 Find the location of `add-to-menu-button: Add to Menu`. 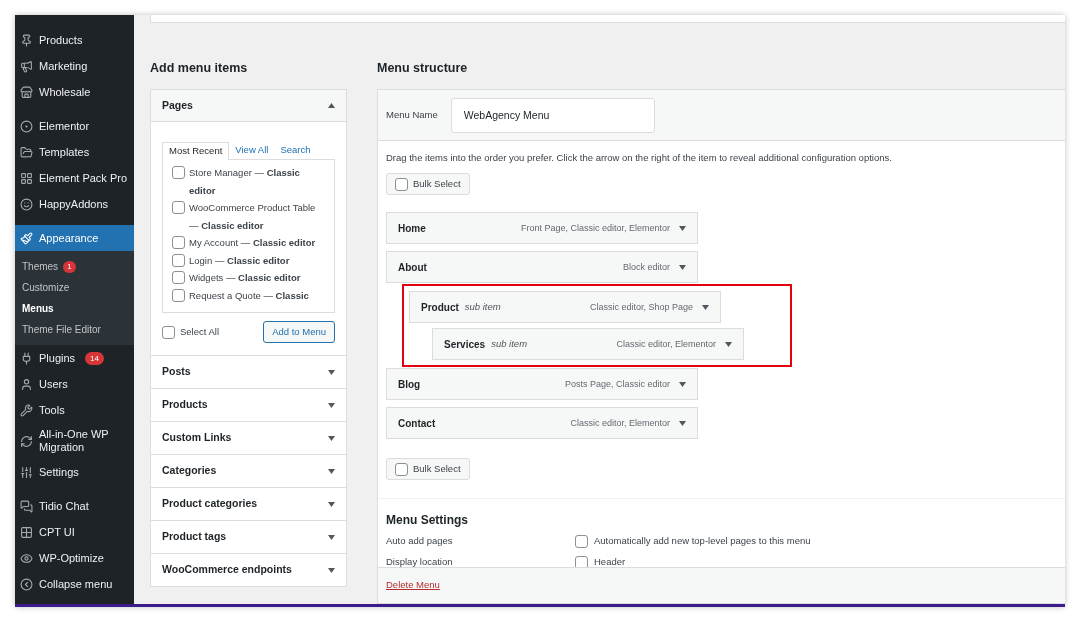

add-to-menu-button: Add to Menu is located at coordinates (299, 332).